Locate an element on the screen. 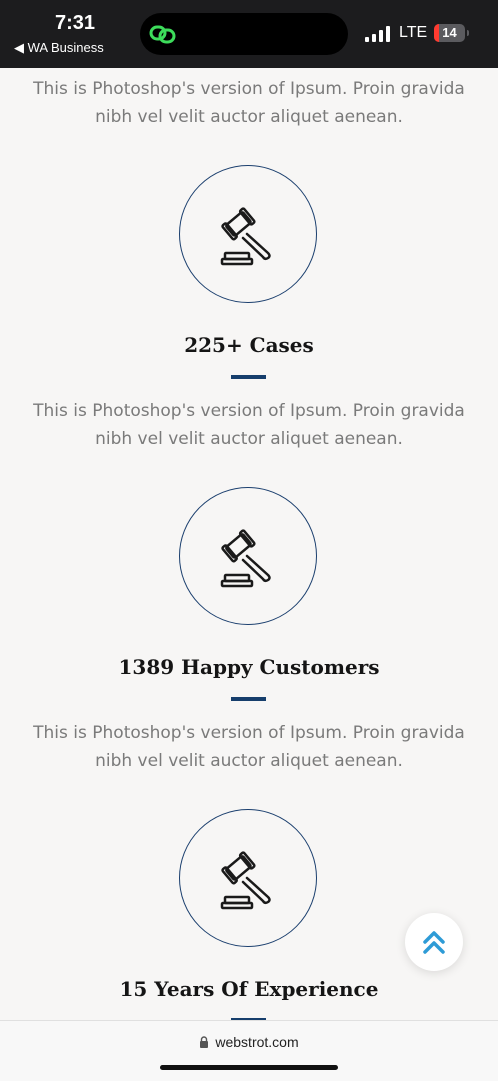 The width and height of the screenshot is (498, 1081). battery-icon: 14 is located at coordinates (449, 33).